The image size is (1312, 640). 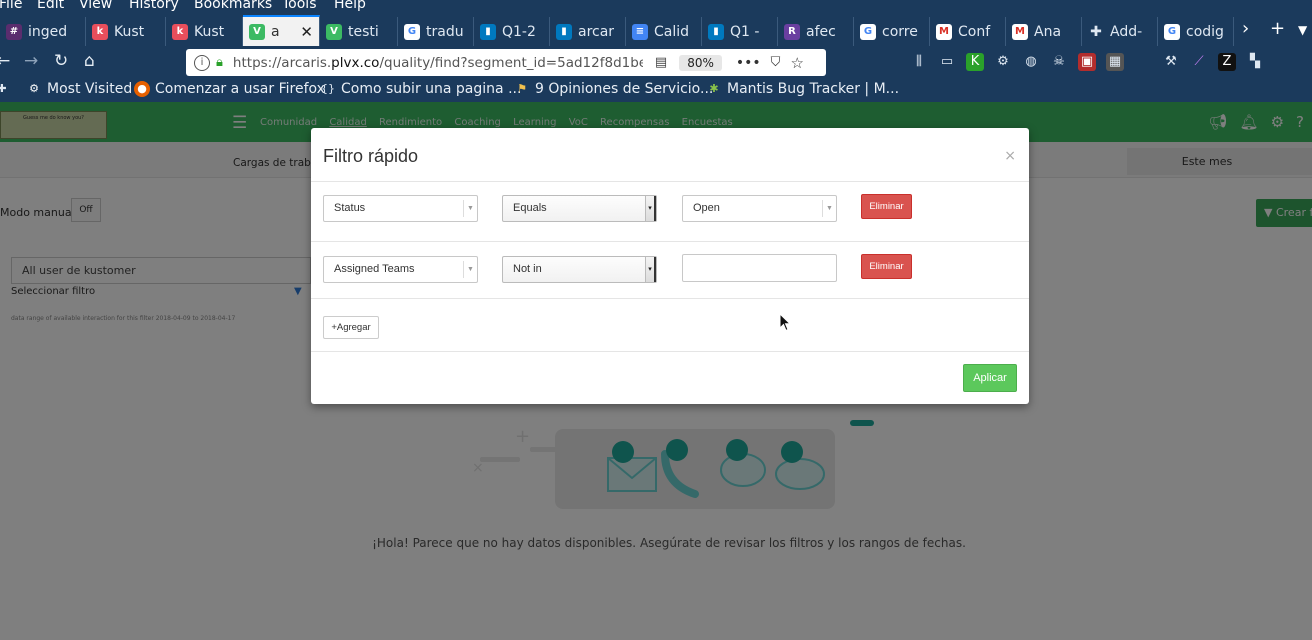 I want to click on menu-tools: Tools, so click(x=299, y=6).